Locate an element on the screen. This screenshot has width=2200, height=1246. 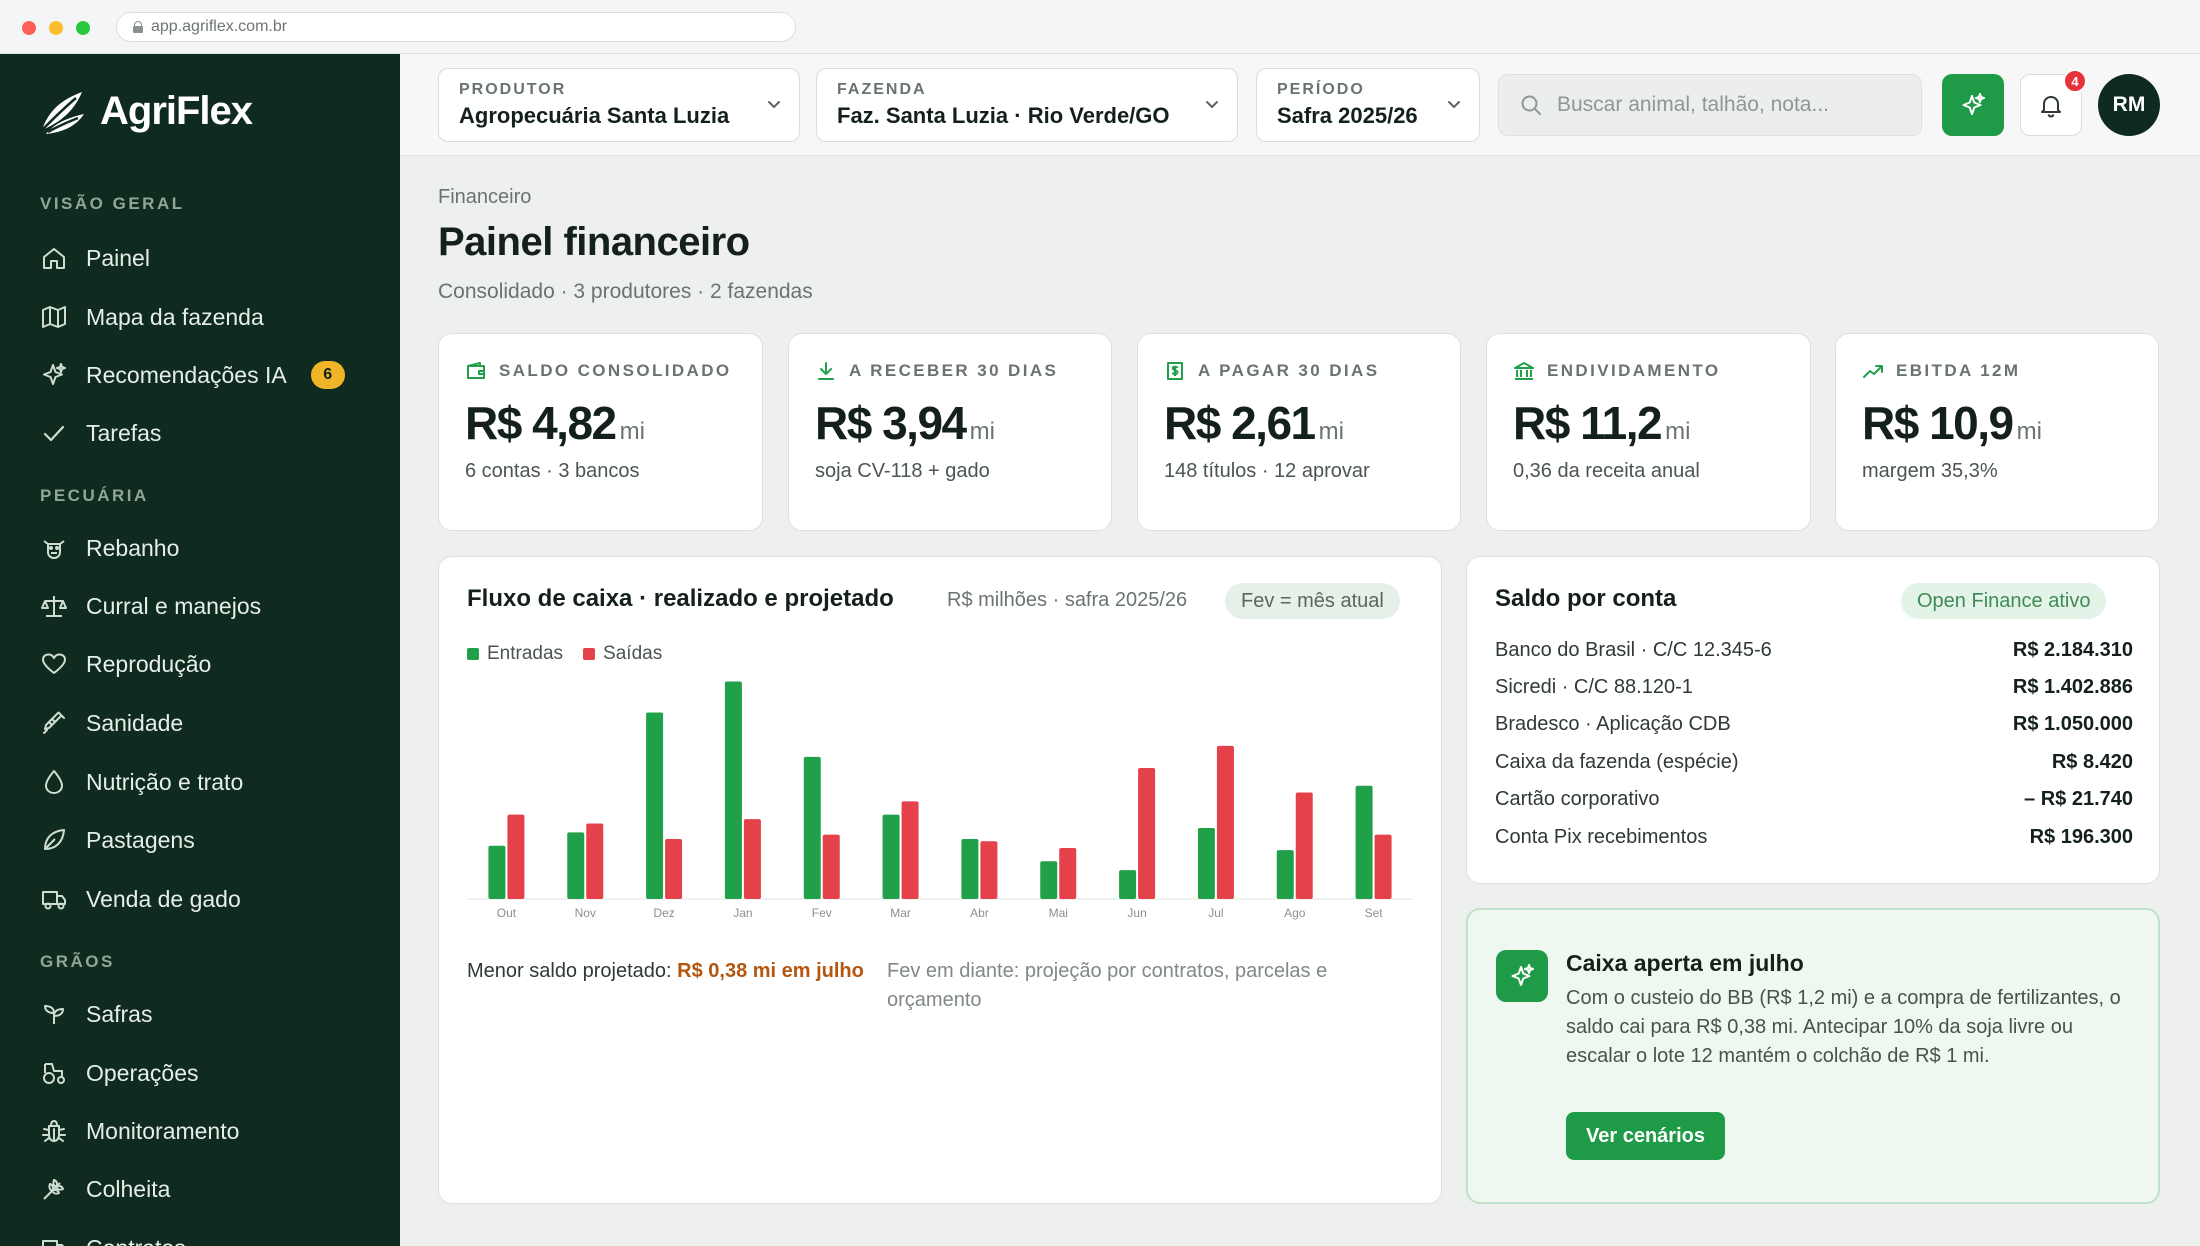
notifications-count-badge: 4 is located at coordinates (2075, 81).